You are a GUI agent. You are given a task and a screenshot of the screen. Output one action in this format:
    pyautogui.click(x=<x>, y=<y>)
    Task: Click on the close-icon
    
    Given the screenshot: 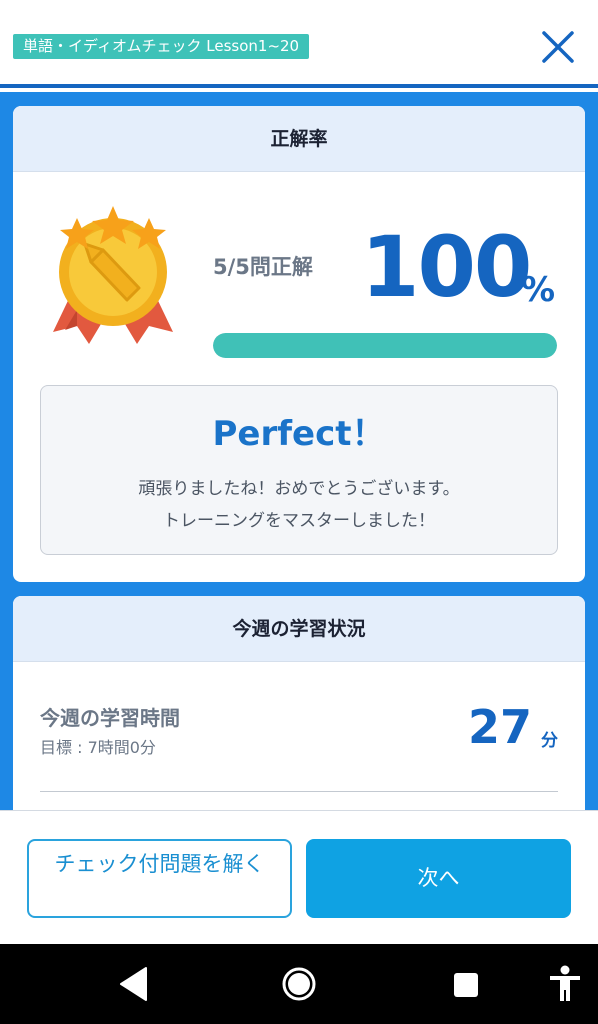 What is the action you would take?
    pyautogui.click(x=558, y=47)
    